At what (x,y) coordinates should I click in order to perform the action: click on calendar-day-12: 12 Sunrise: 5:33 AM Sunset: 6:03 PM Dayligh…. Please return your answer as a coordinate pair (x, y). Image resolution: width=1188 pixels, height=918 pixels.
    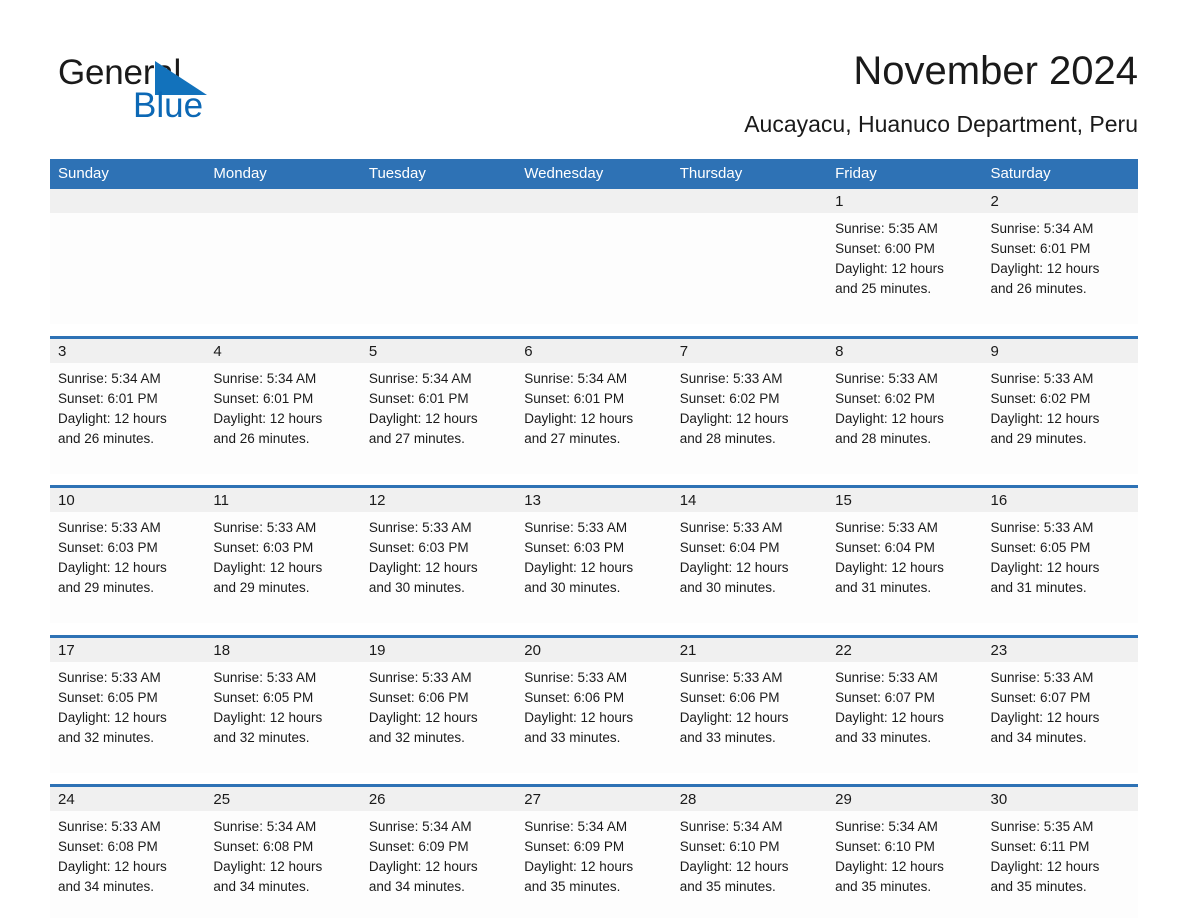
    Looking at the image, I should click on (438, 555).